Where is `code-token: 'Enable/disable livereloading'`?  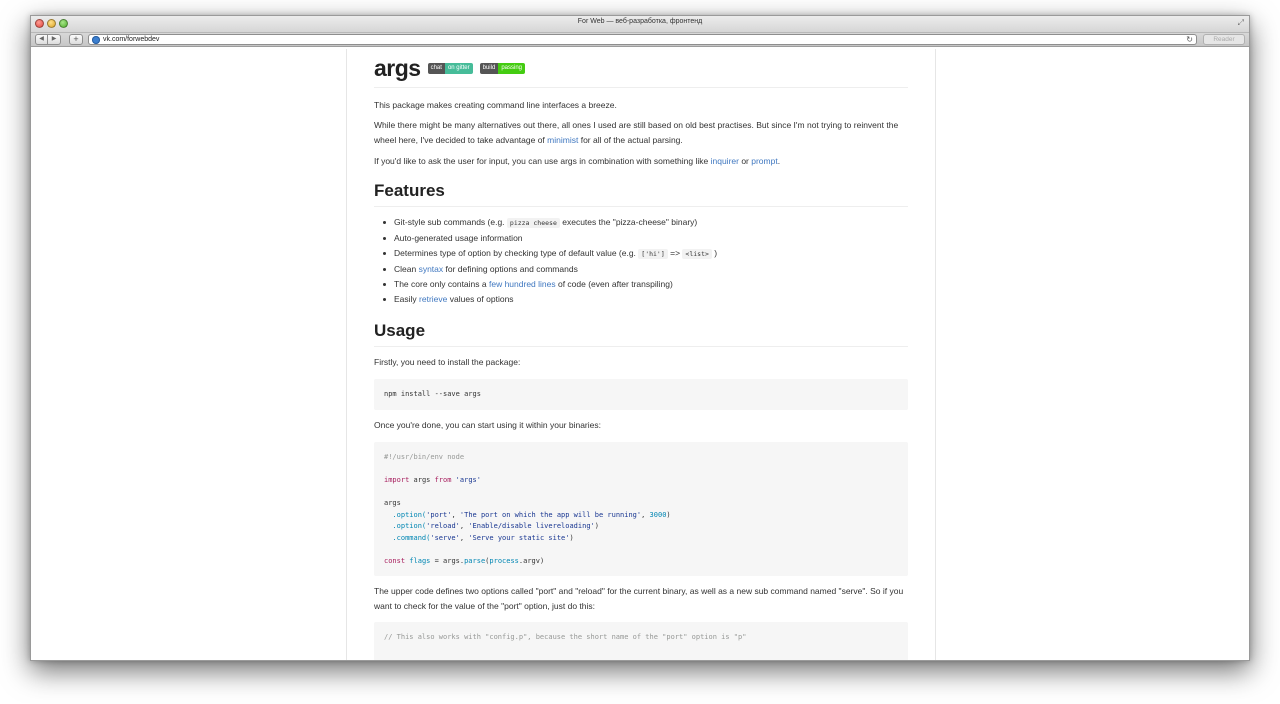
code-token: 'Enable/disable livereloading' is located at coordinates (531, 526).